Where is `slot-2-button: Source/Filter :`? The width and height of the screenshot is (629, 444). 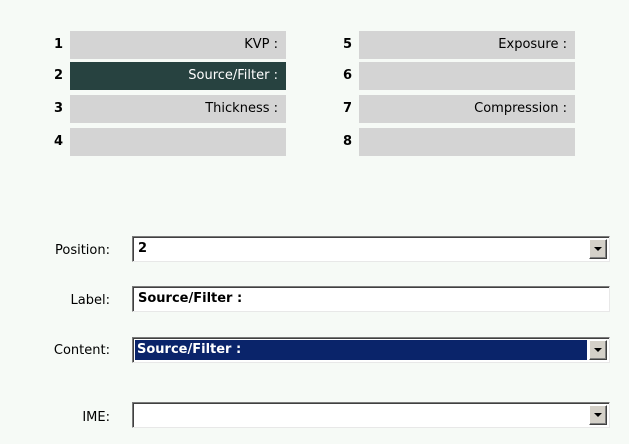
slot-2-button: Source/Filter : is located at coordinates (178, 76).